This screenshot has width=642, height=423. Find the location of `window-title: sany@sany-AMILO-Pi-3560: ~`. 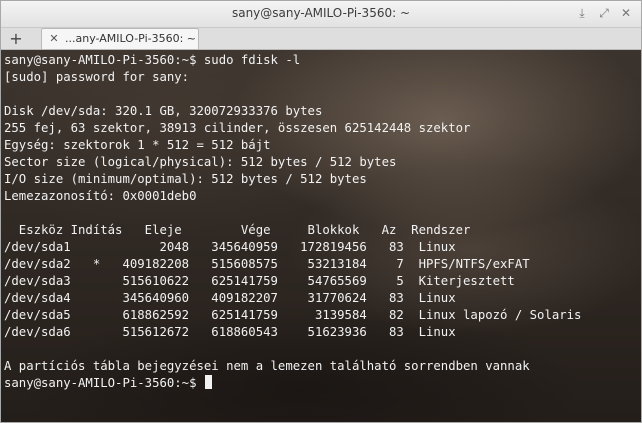

window-title: sany@sany-AMILO-Pi-3560: ~ is located at coordinates (321, 13).